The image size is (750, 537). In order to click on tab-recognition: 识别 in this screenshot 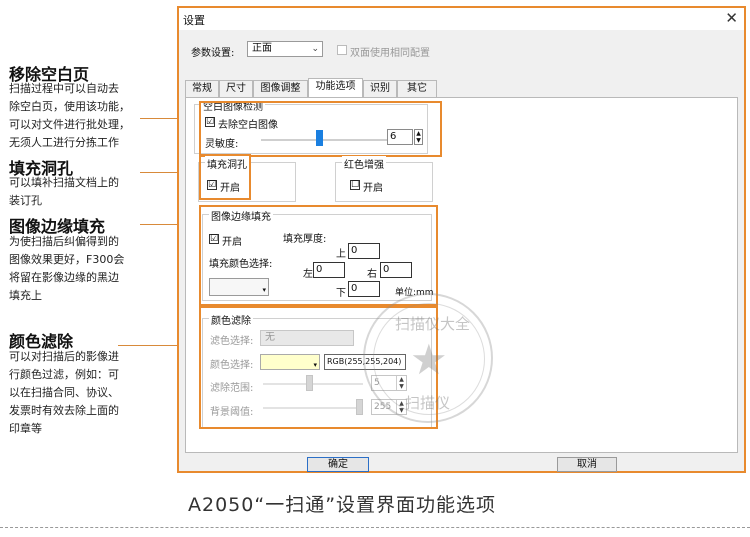, I will do `click(380, 88)`.